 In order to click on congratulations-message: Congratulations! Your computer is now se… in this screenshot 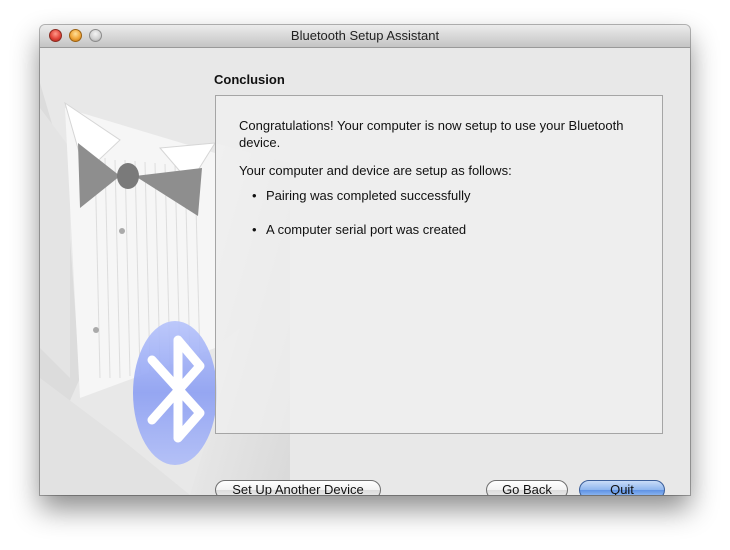, I will do `click(431, 134)`.